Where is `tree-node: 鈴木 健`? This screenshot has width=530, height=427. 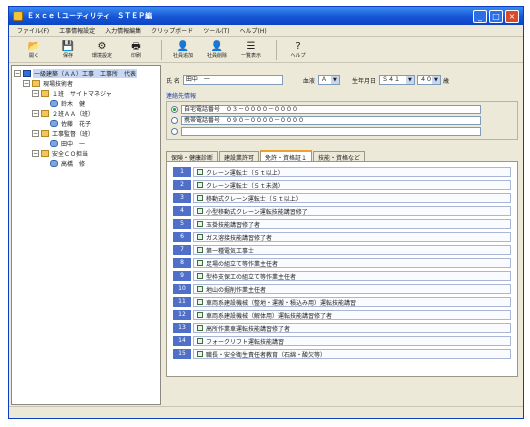 tree-node: 鈴木 健 is located at coordinates (86, 103).